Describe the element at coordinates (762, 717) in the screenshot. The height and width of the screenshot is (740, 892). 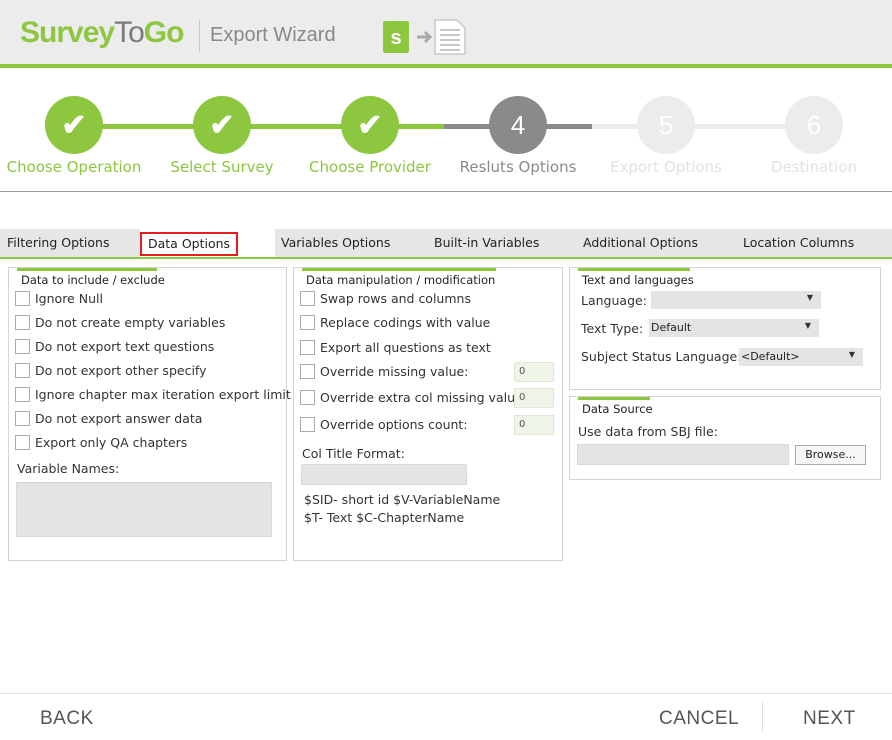
I see `footer-divider` at that location.